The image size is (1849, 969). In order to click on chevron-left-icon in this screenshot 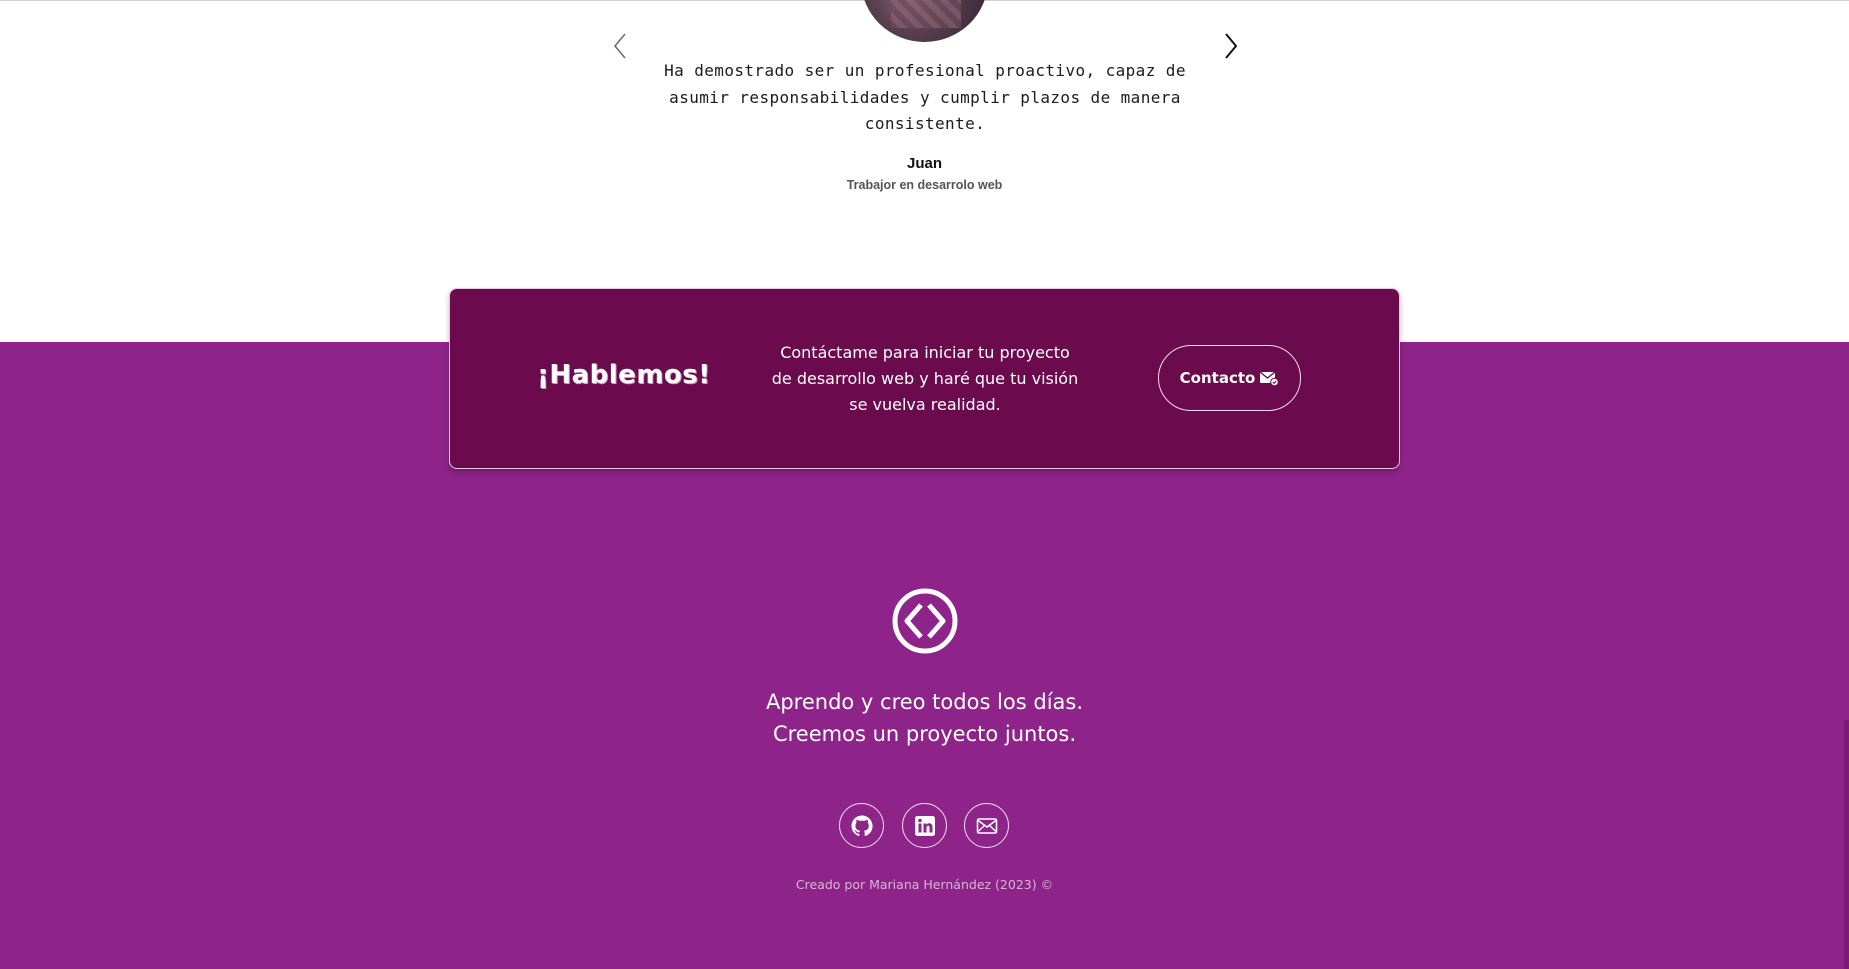, I will do `click(619, 46)`.